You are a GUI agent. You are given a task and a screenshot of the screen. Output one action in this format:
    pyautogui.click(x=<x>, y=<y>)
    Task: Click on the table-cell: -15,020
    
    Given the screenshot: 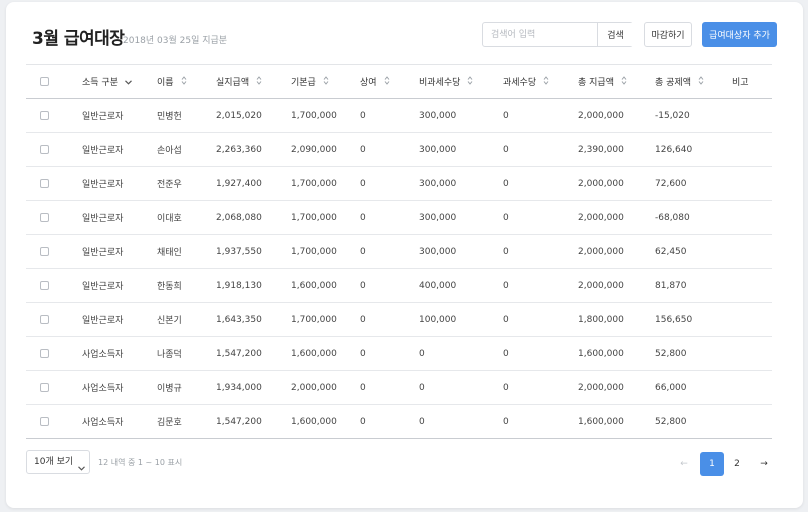 What is the action you would take?
    pyautogui.click(x=672, y=115)
    